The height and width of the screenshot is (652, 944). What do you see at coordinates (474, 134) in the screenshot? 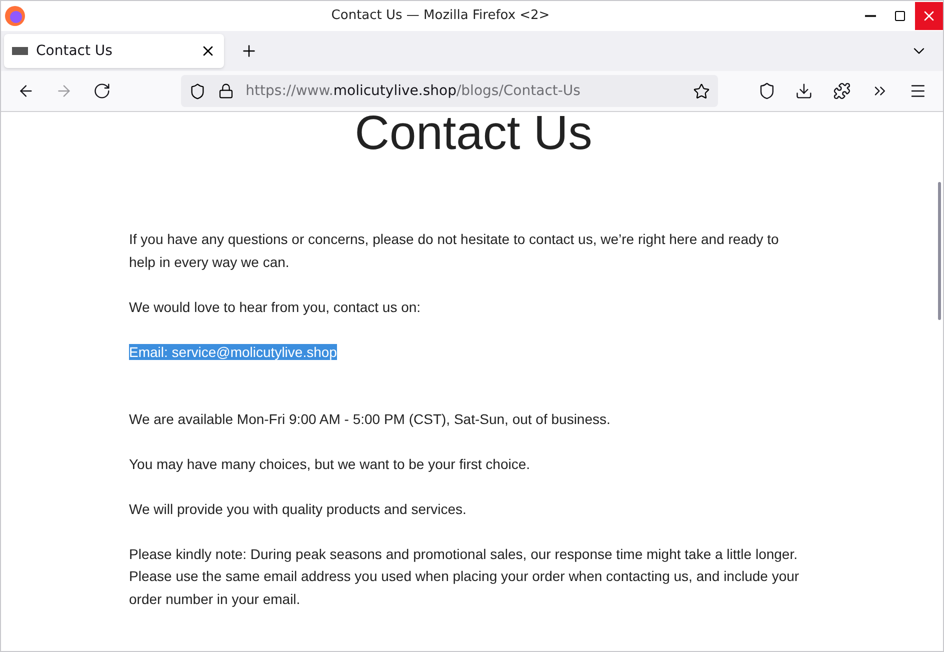
I see `page-heading: Contact Us` at bounding box center [474, 134].